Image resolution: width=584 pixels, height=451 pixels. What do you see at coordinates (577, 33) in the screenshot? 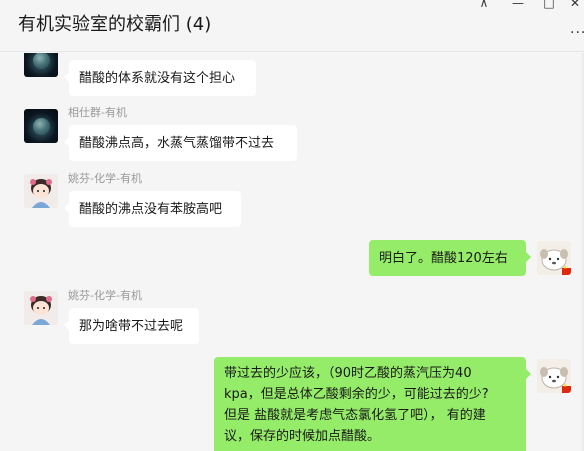
I see `more-options-icon: ···` at bounding box center [577, 33].